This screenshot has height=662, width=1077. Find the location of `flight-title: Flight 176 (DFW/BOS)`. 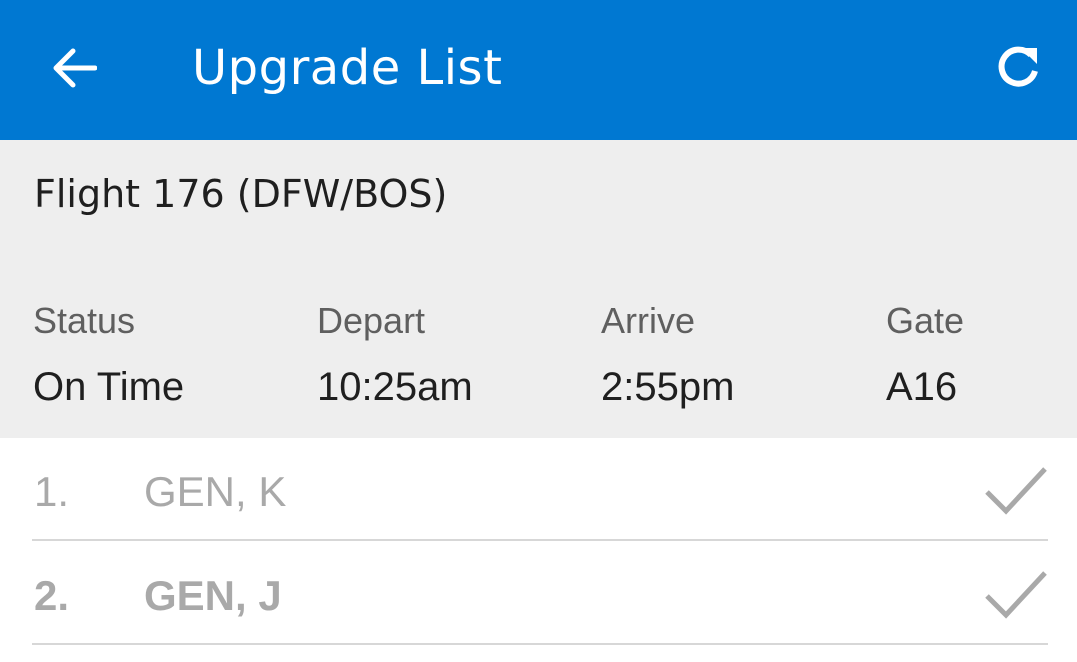

flight-title: Flight 176 (DFW/BOS) is located at coordinates (241, 194).